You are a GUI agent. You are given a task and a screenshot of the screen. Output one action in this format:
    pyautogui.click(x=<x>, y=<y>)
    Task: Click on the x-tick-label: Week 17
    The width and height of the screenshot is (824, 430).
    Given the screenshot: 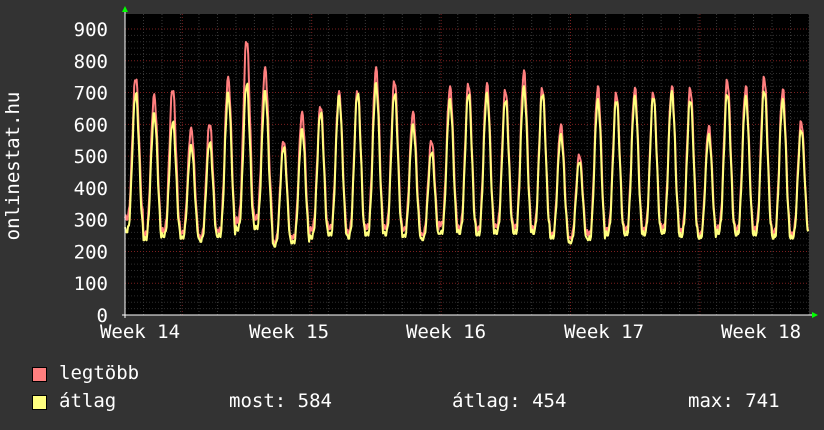 What is the action you would take?
    pyautogui.click(x=604, y=332)
    